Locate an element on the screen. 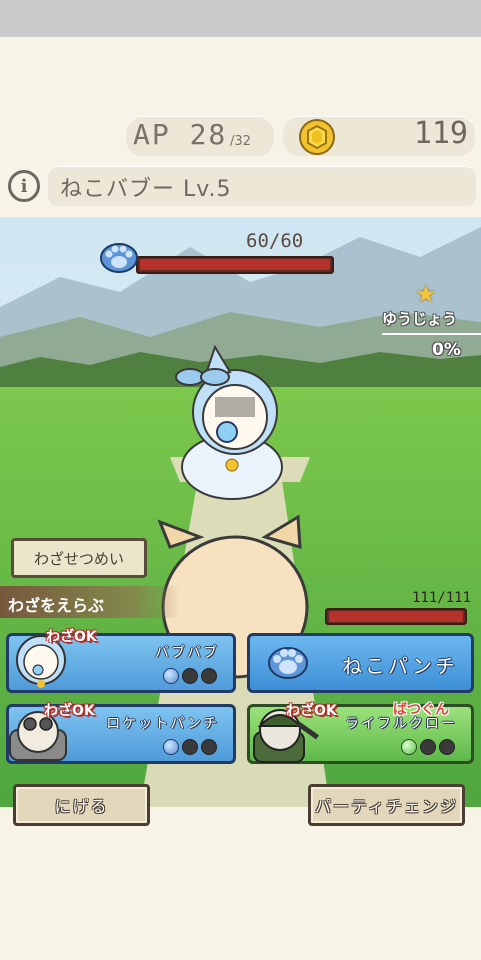 Image resolution: width=481 pixels, height=960 pixels. enemy-name: ねこバブー Lv.5 is located at coordinates (146, 189).